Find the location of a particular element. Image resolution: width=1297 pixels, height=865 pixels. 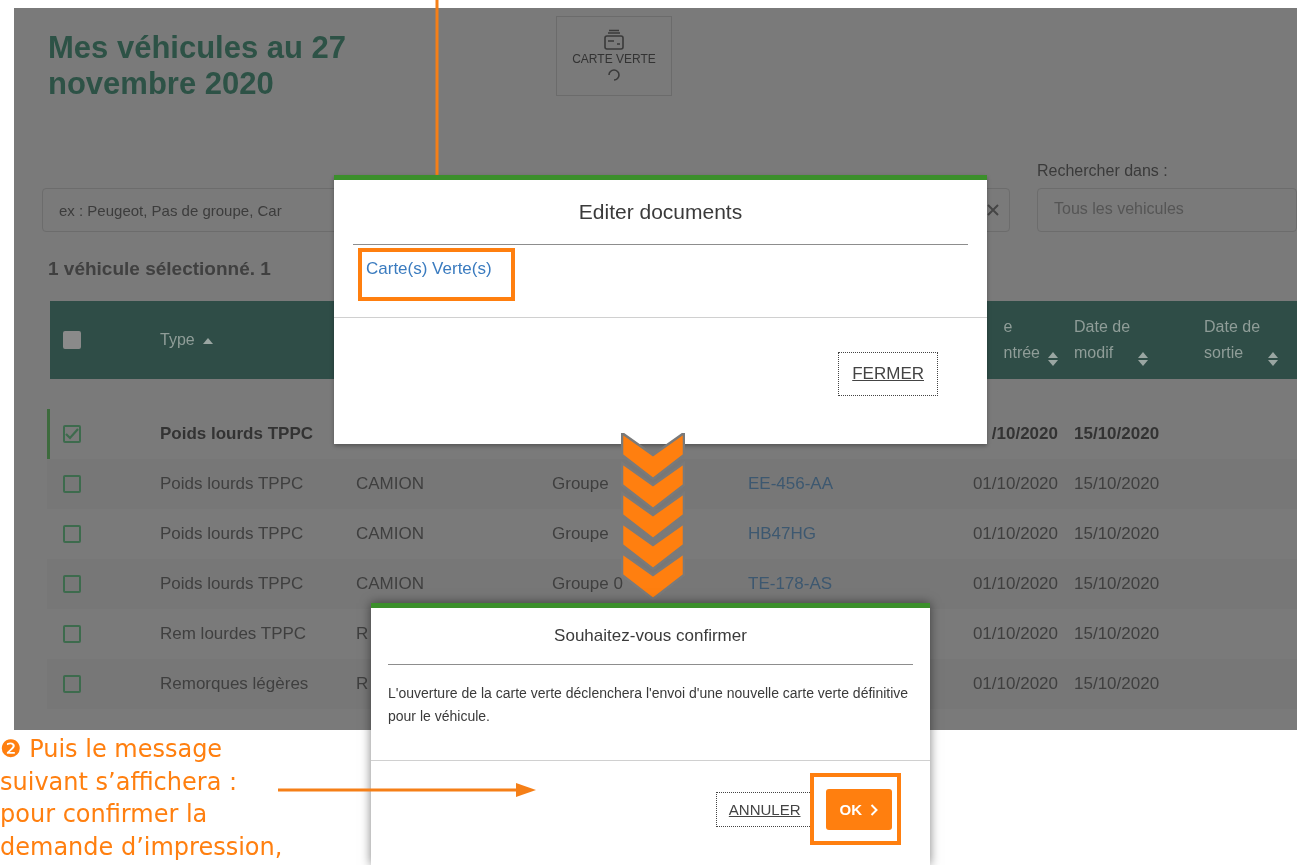

dialog-title: Souhaitez-vous confirmer is located at coordinates (650, 636).